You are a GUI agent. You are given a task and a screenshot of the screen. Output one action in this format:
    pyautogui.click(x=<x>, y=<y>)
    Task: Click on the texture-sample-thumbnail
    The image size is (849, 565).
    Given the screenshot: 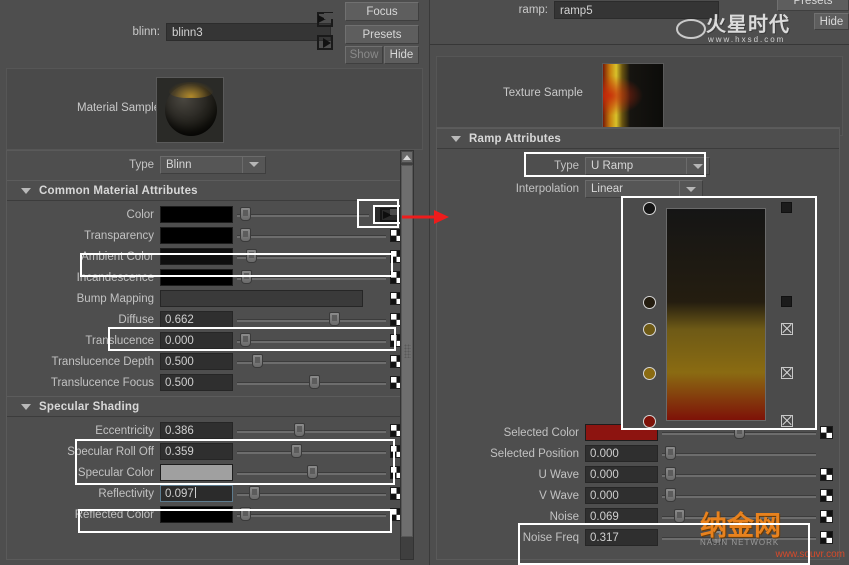 What is the action you would take?
    pyautogui.click(x=633, y=95)
    